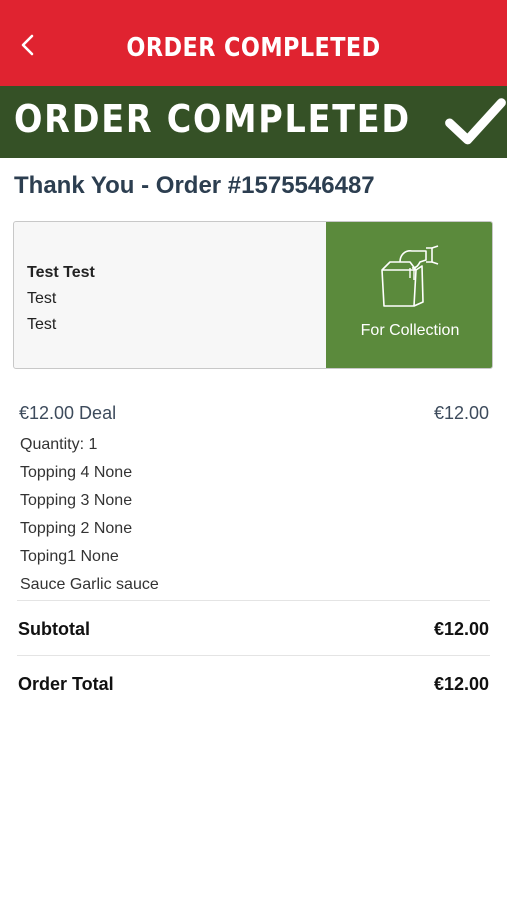  I want to click on order-heading: Thank You - Order #1575546487, so click(194, 185).